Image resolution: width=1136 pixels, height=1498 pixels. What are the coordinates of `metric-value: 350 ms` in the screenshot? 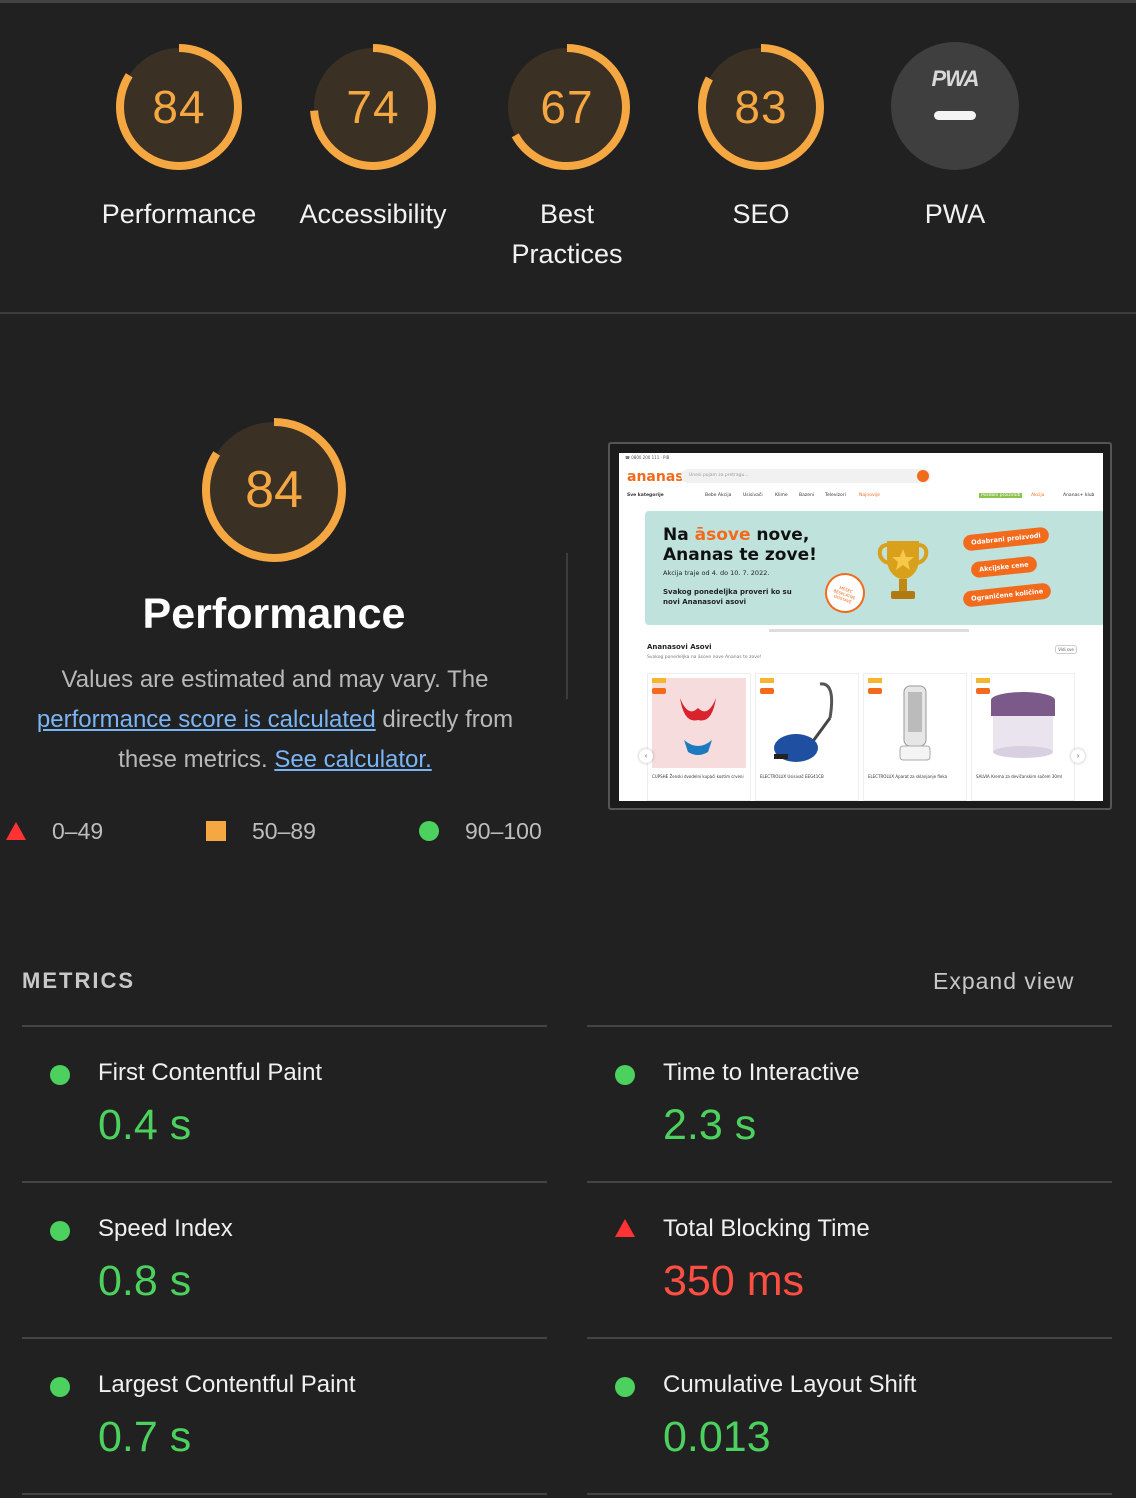 It's located at (734, 1281).